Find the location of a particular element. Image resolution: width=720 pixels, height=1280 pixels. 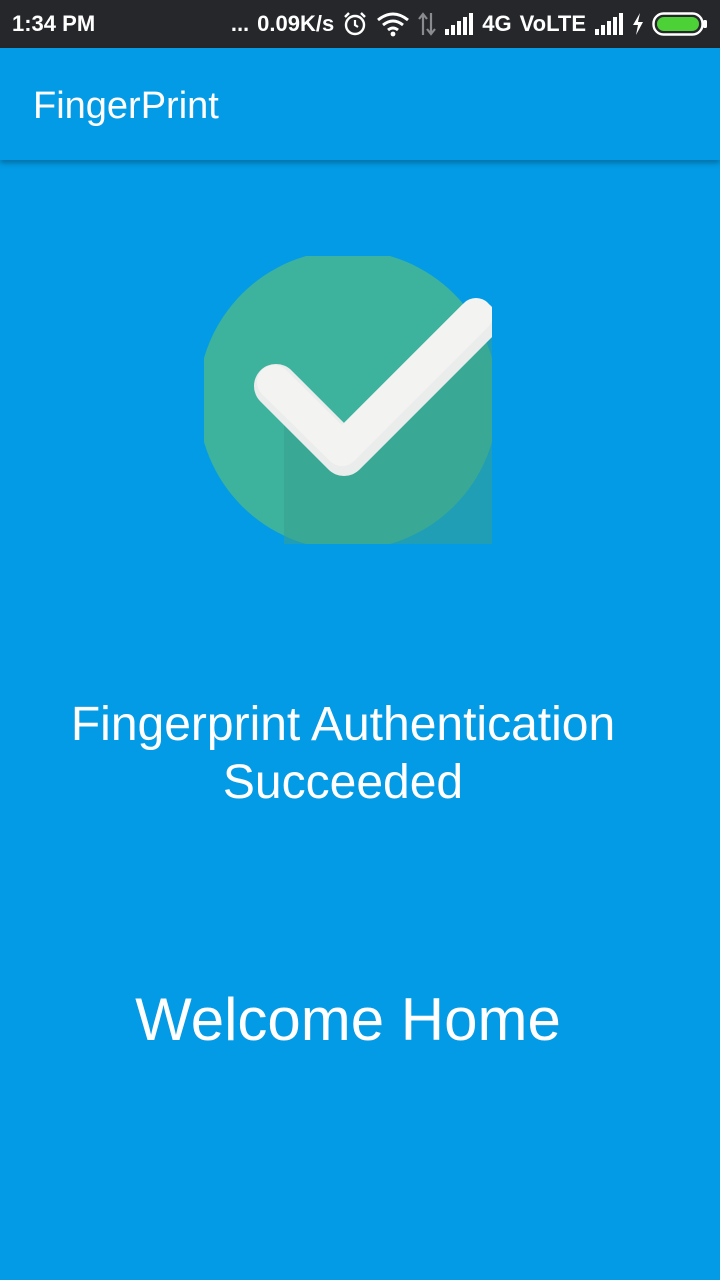

status-time: 1:34 PM is located at coordinates (54, 23).